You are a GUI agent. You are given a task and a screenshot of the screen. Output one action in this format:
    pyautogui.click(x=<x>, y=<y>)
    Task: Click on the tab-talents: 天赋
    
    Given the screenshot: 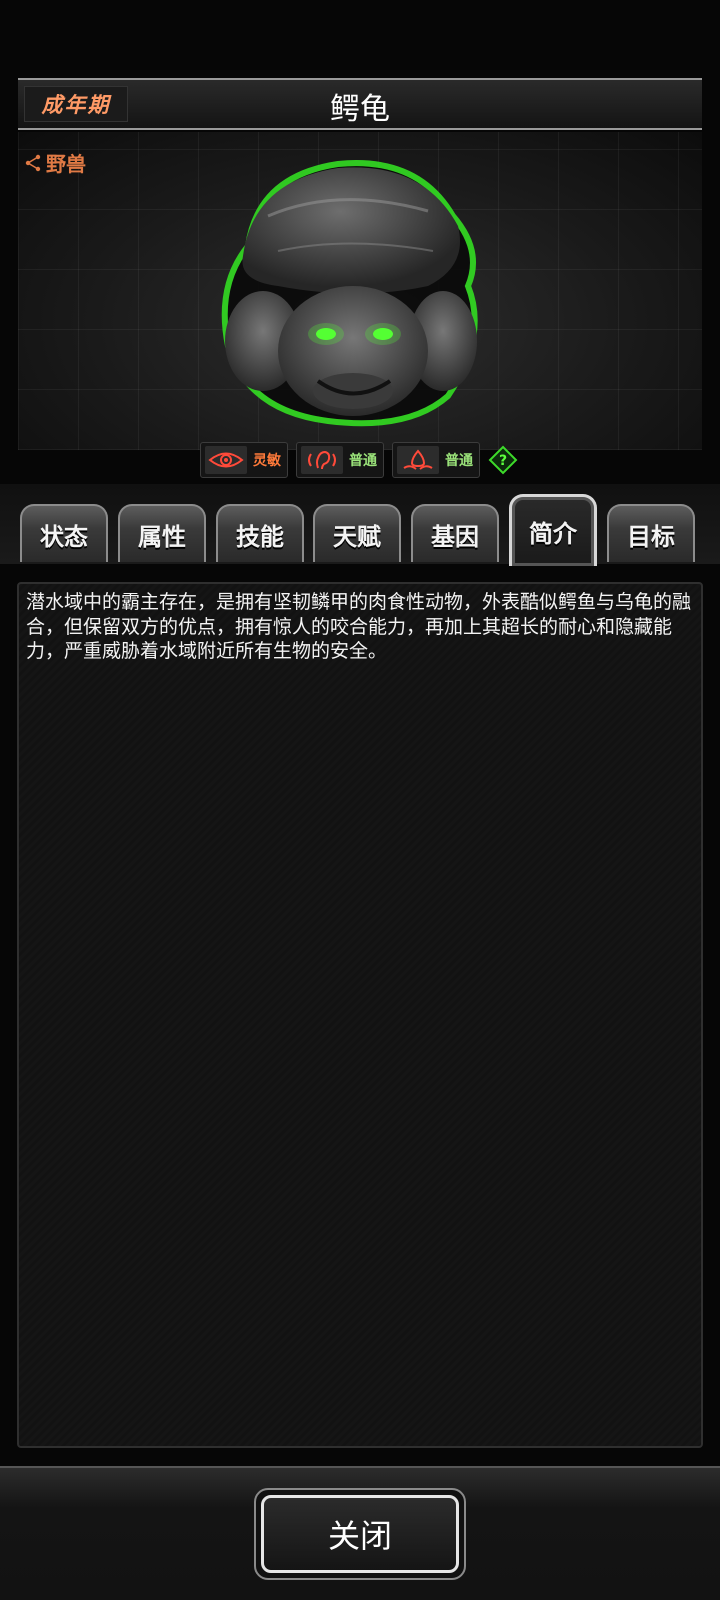 What is the action you would take?
    pyautogui.click(x=357, y=533)
    